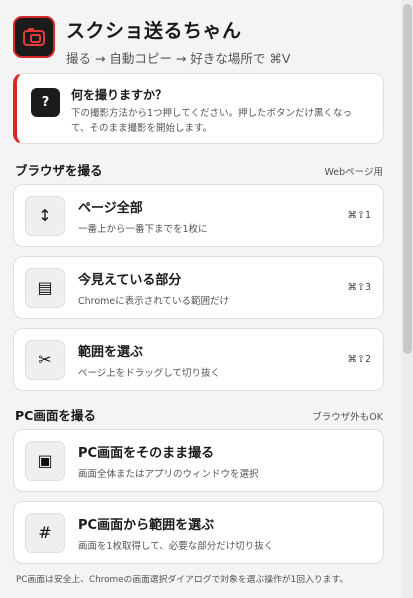 The image size is (413, 598). I want to click on question-icon: ?, so click(45, 102).